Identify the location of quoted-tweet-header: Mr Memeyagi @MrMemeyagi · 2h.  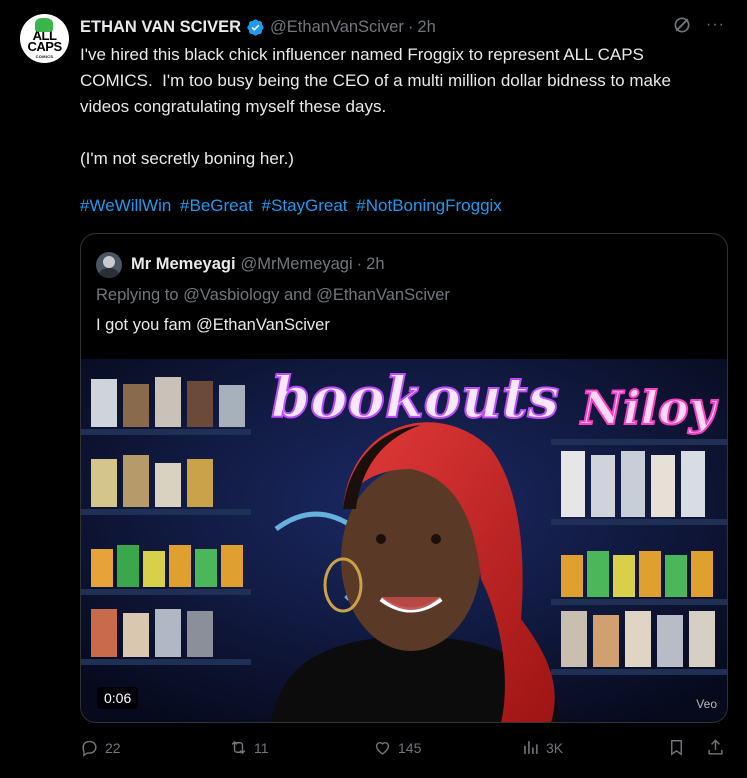
(258, 264).